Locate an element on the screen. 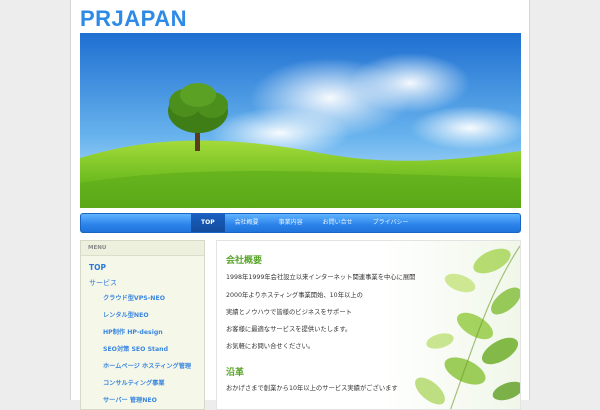 Image resolution: width=600 pixels, height=410 pixels. content-line-5: お気軽にお問い合せください。 is located at coordinates (270, 346).